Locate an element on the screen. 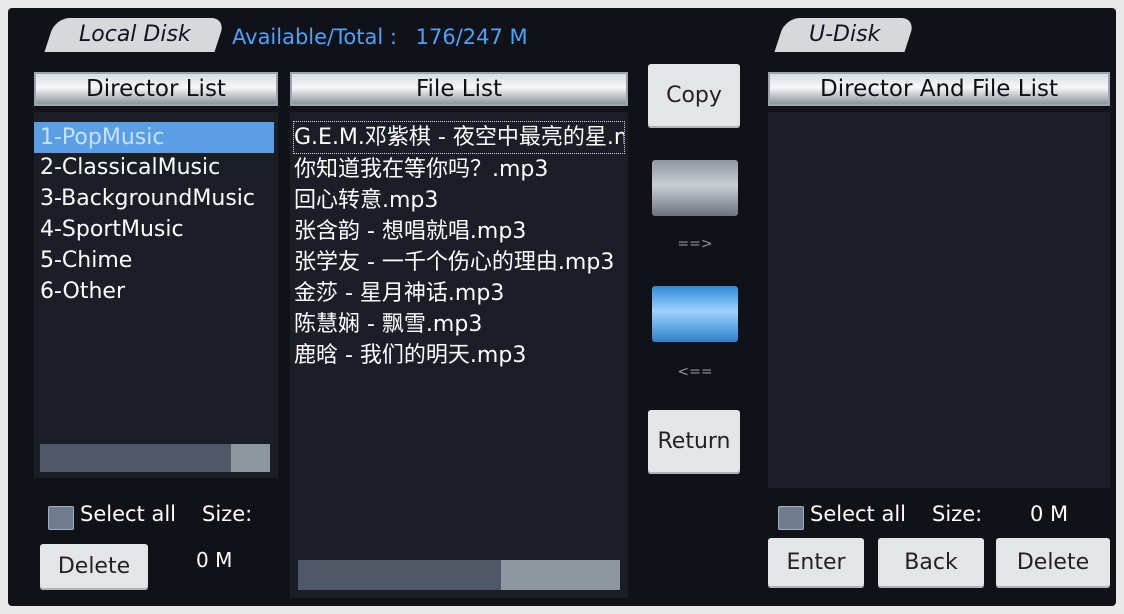 Image resolution: width=1124 pixels, height=614 pixels. director-list-header: Director List is located at coordinates (156, 89).